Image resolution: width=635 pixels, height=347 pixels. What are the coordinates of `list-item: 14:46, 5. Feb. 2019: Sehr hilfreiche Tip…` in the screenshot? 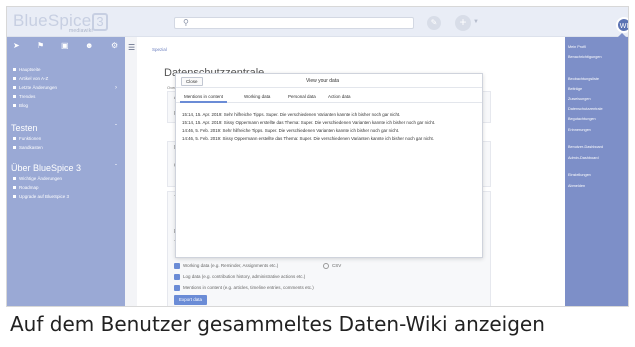 It's located at (291, 130).